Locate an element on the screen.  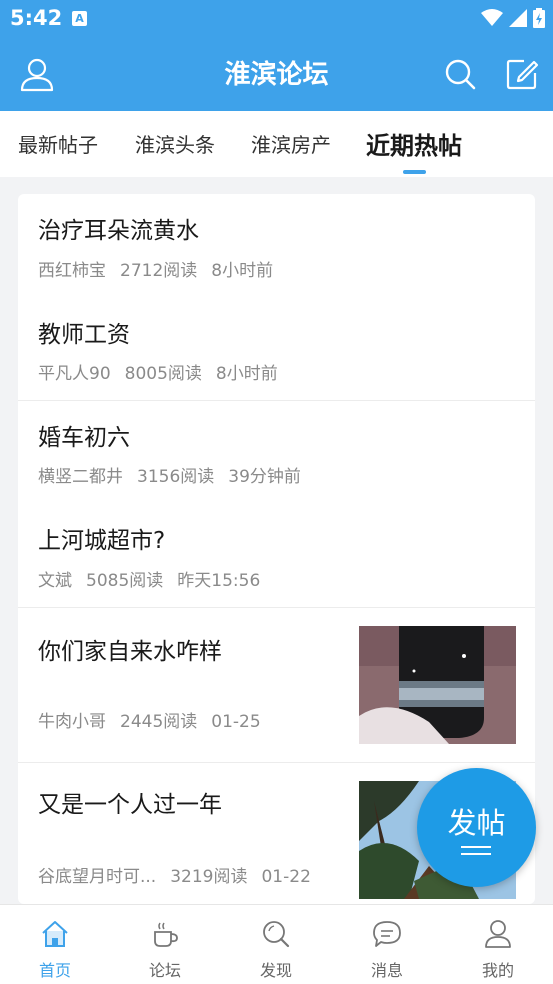
nav-home: 首页 is located at coordinates (55, 944).